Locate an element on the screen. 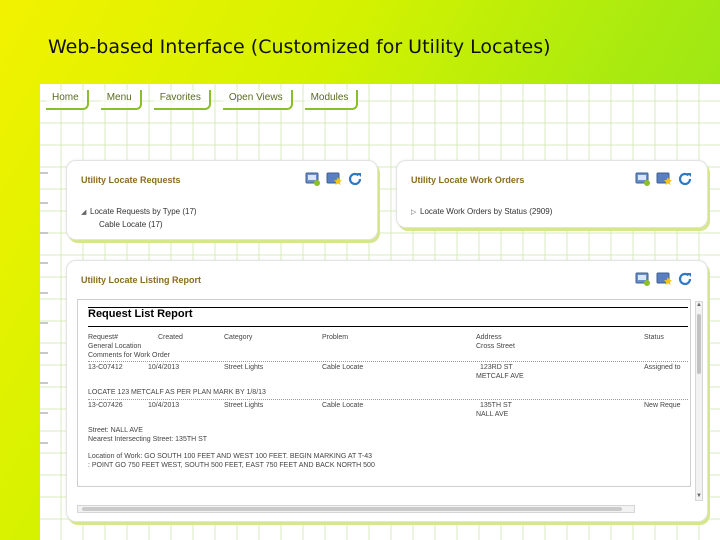 Image resolution: width=720 pixels, height=540 pixels. cell-request: 13-C07412 is located at coordinates (105, 367).